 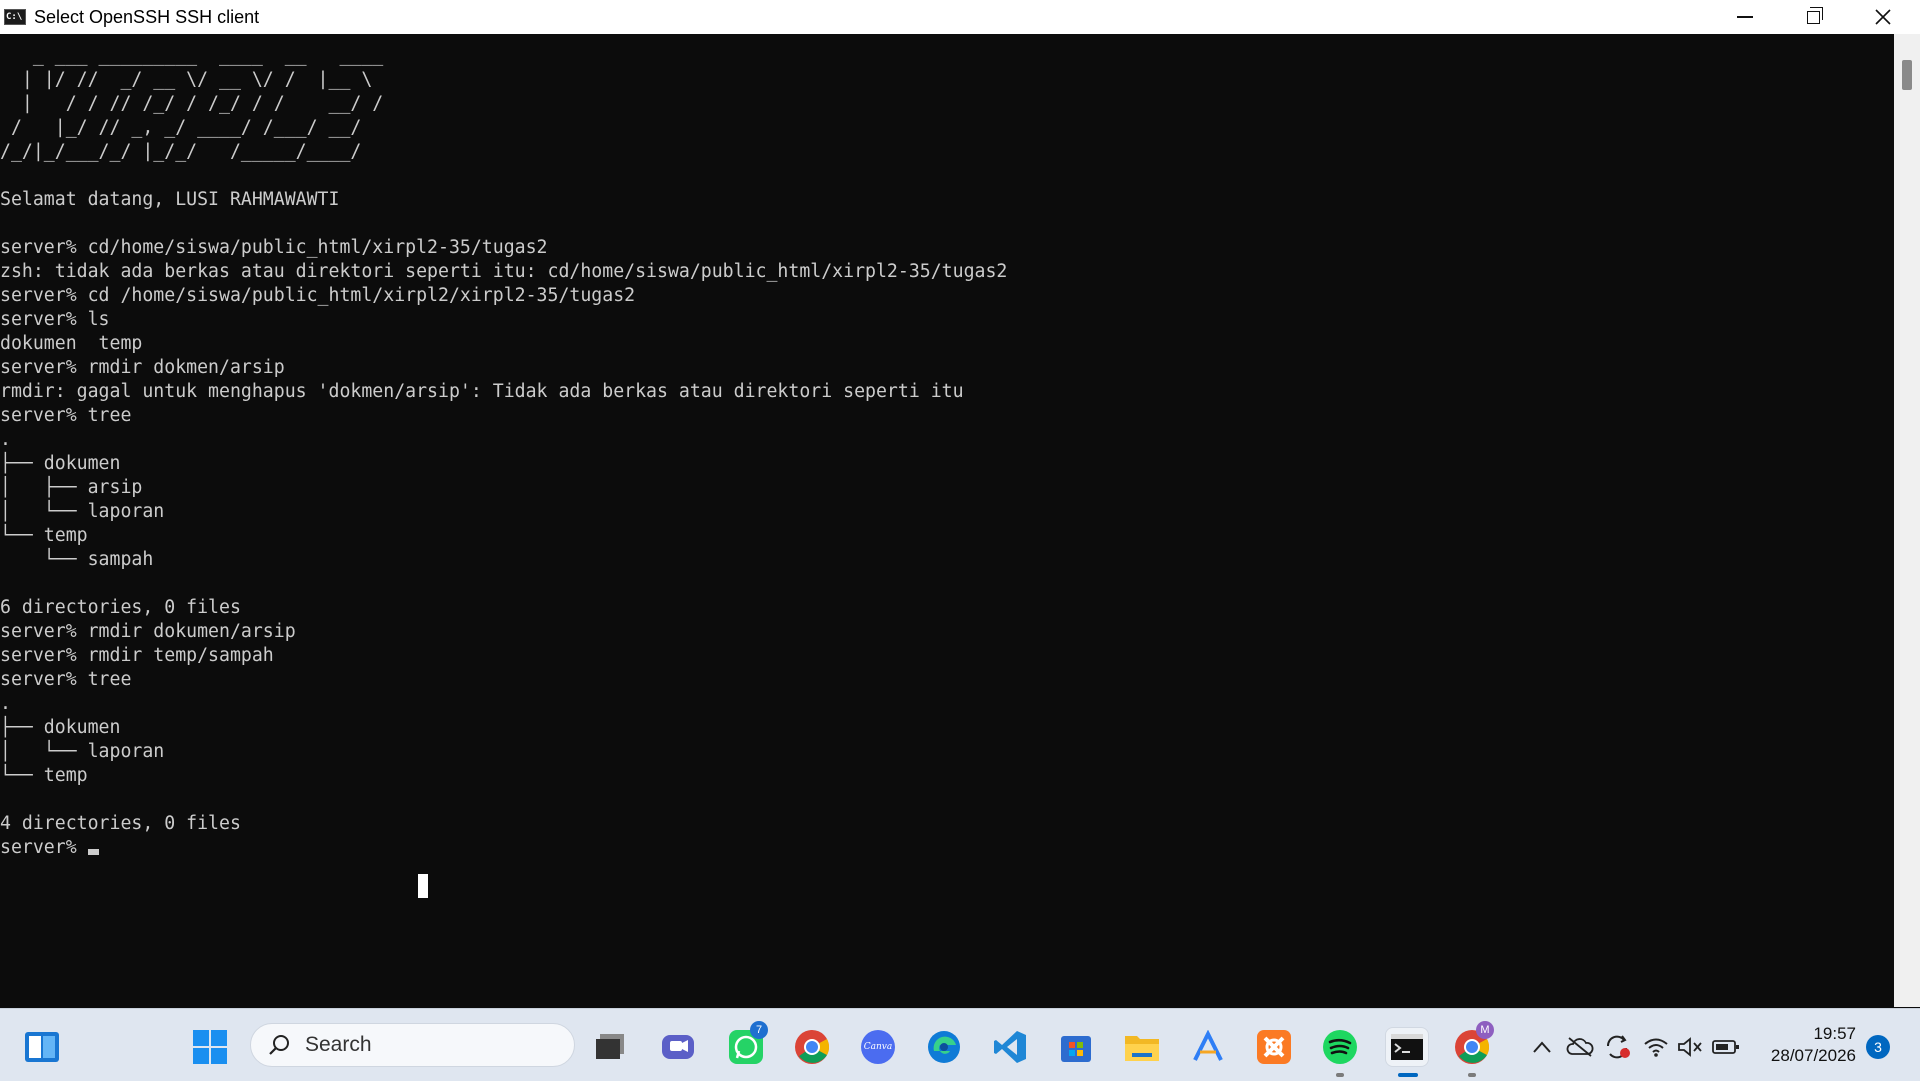 I want to click on file-explorer-button, so click(x=1142, y=1047).